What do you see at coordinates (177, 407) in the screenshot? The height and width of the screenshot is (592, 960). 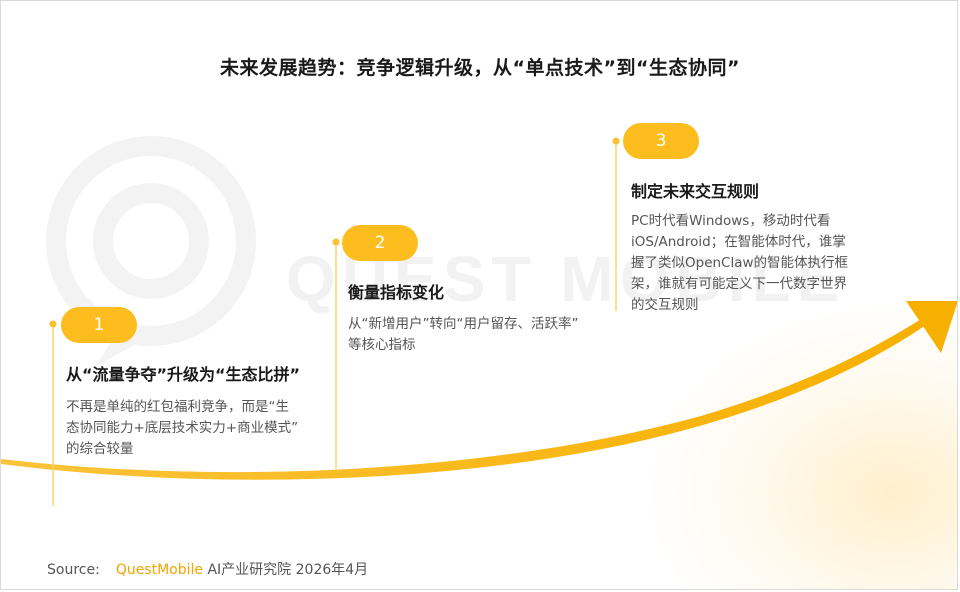 I see `step-desc-line: 不再是单纯的红包福利竞争，而是“生` at bounding box center [177, 407].